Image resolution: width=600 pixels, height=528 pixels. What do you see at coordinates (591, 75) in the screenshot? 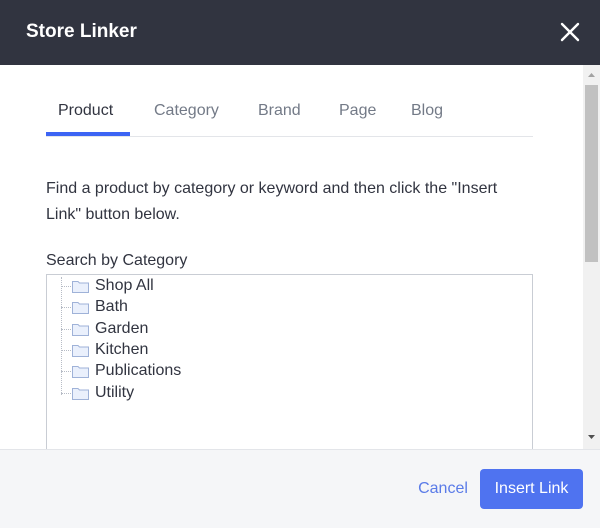
I see `scroll-up-arrow-icon` at bounding box center [591, 75].